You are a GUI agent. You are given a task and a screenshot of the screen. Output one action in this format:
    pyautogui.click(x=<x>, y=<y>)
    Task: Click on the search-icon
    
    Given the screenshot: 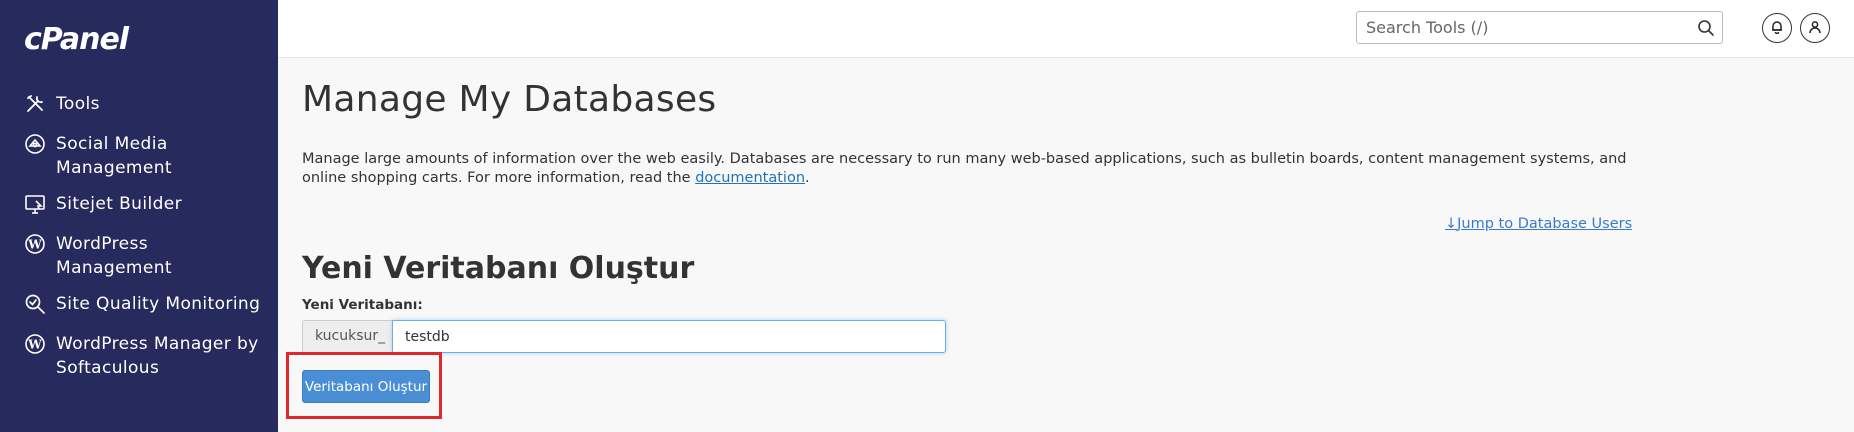 What is the action you would take?
    pyautogui.click(x=1706, y=28)
    